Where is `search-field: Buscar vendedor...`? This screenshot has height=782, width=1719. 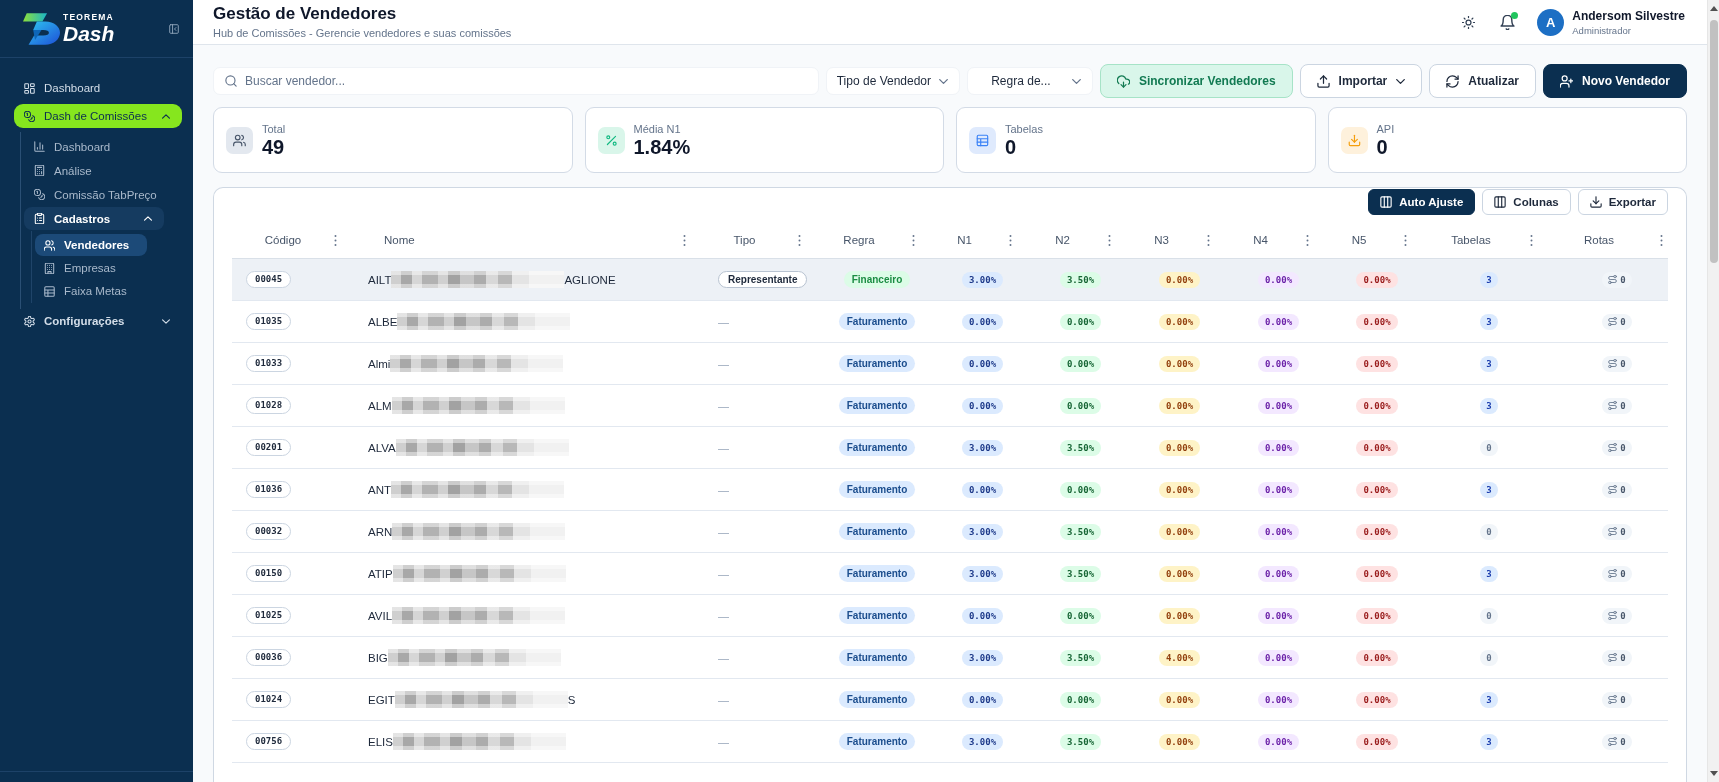
search-field: Buscar vendedor... is located at coordinates (516, 81).